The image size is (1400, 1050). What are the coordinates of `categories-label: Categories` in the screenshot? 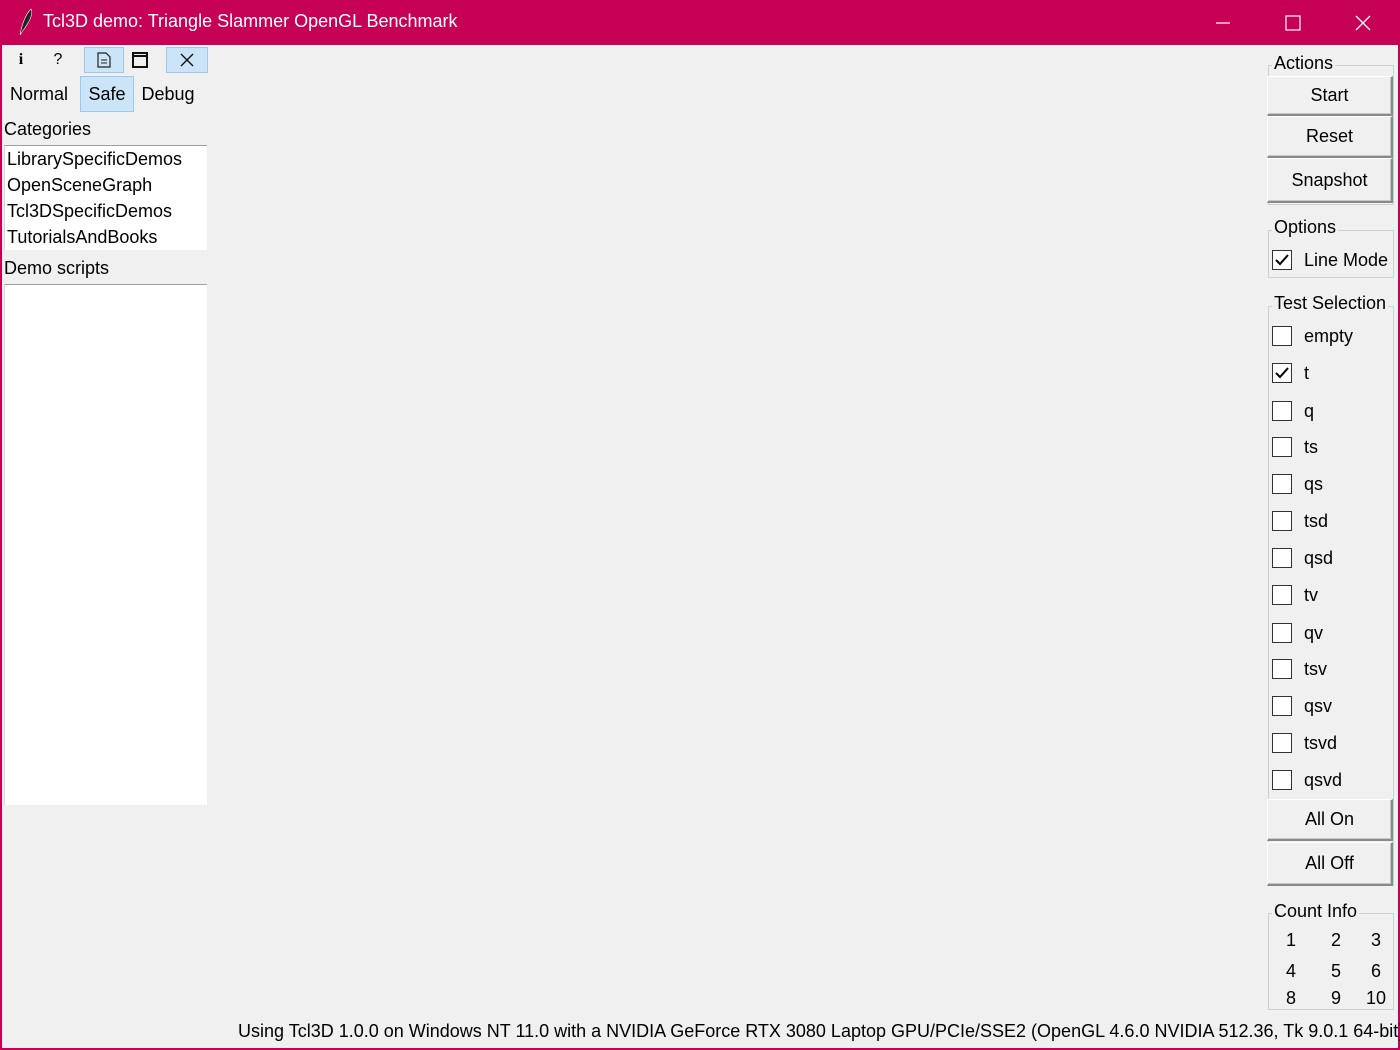 It's located at (48, 129).